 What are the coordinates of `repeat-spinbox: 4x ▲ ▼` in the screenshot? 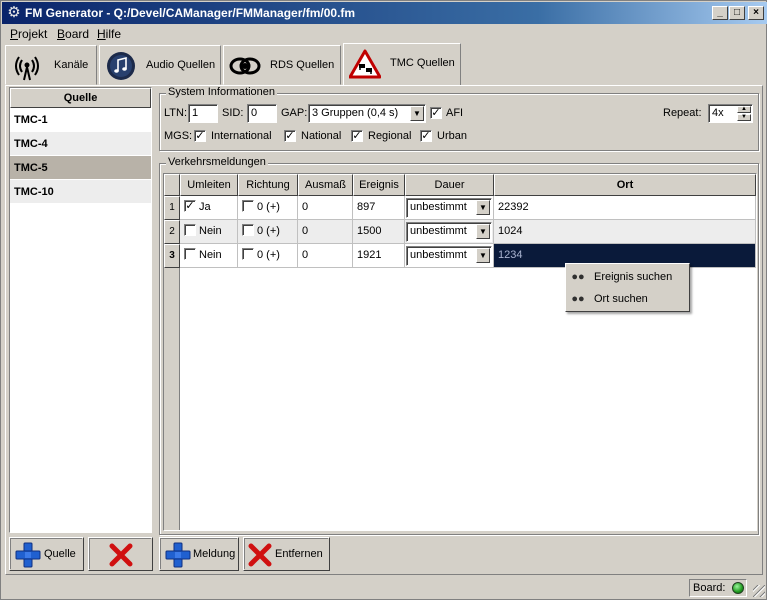 It's located at (730, 113).